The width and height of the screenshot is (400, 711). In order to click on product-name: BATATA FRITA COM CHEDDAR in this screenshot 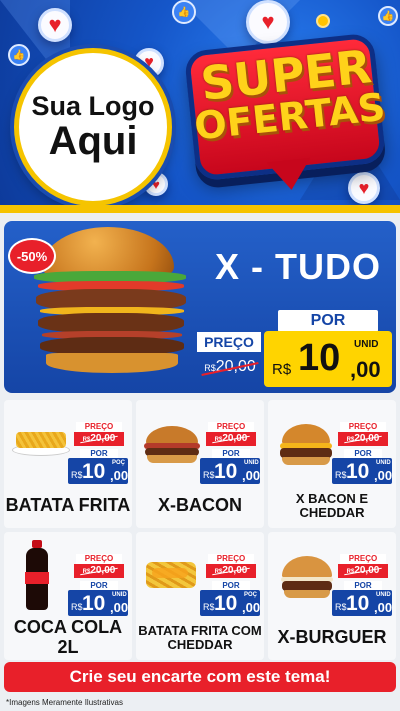, I will do `click(200, 637)`.